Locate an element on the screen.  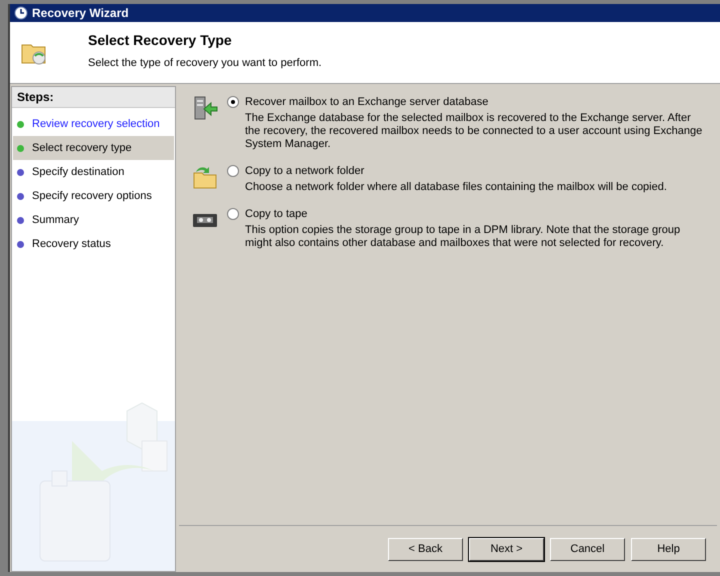
radio-option: Recover mailbox to an Exchange server database is located at coordinates (468, 102).